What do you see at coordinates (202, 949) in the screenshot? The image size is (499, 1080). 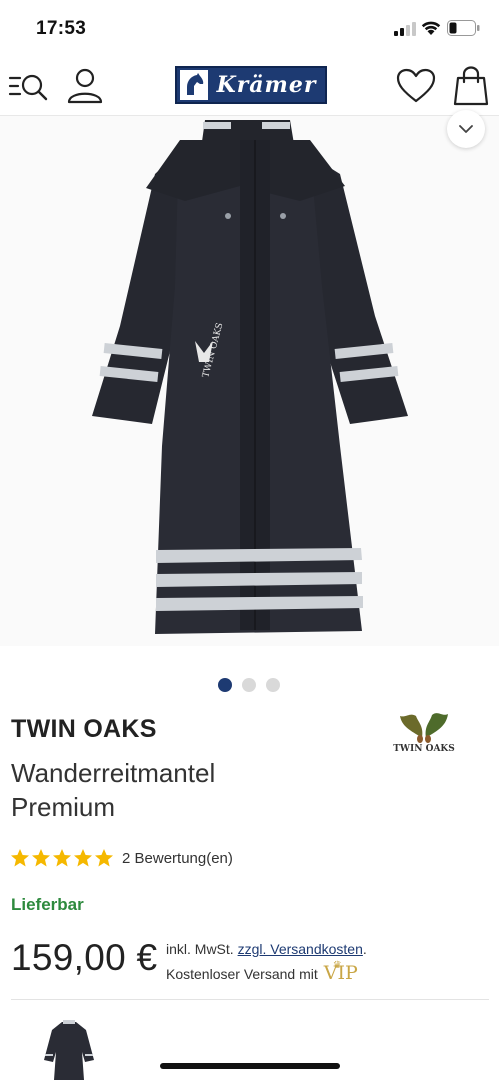 I see `tax-prefix: inkl. MwSt.` at bounding box center [202, 949].